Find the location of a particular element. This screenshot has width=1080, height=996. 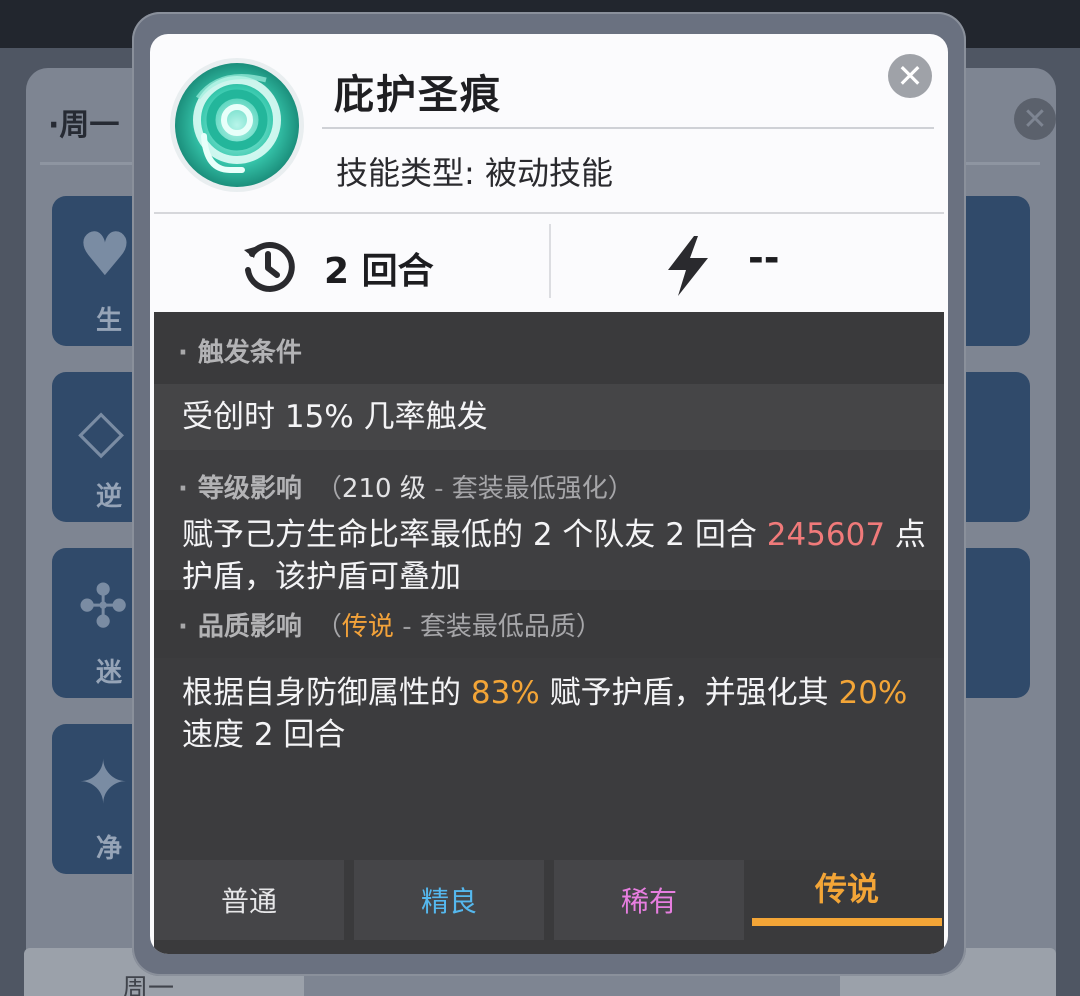

quality-note: （传说 - 套装最低品质） is located at coordinates (458, 627).